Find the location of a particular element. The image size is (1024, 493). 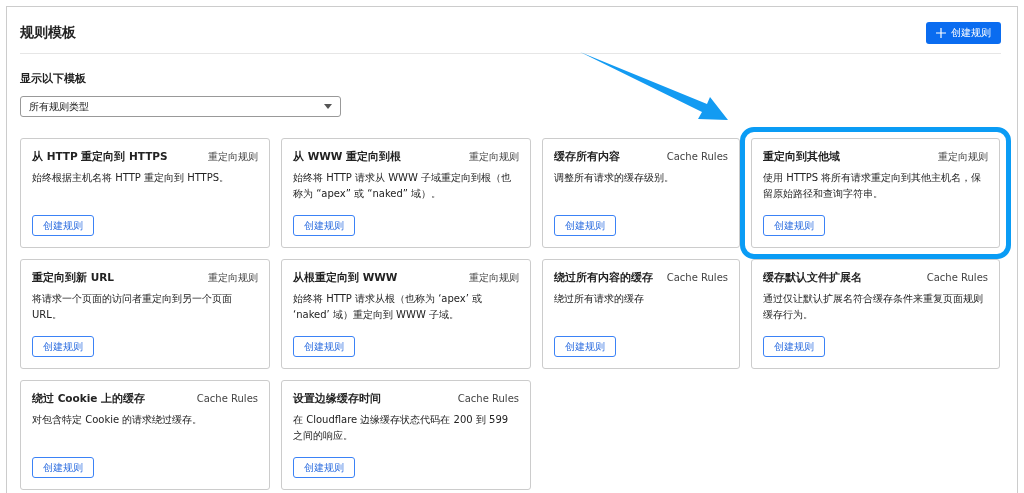

card-description: 调整所有请求的缓存级别。 is located at coordinates (614, 178).